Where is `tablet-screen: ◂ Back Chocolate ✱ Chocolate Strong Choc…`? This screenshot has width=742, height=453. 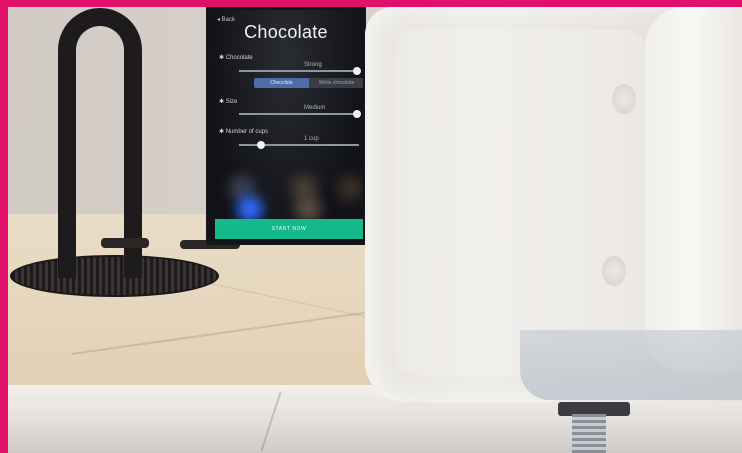
tablet-screen: ◂ Back Chocolate ✱ Chocolate Strong Choc… is located at coordinates (286, 126).